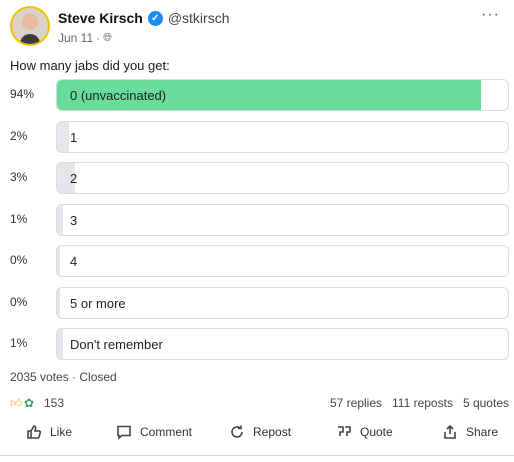 The image size is (514, 462). I want to click on poll-option-percent: 3%, so click(19, 177).